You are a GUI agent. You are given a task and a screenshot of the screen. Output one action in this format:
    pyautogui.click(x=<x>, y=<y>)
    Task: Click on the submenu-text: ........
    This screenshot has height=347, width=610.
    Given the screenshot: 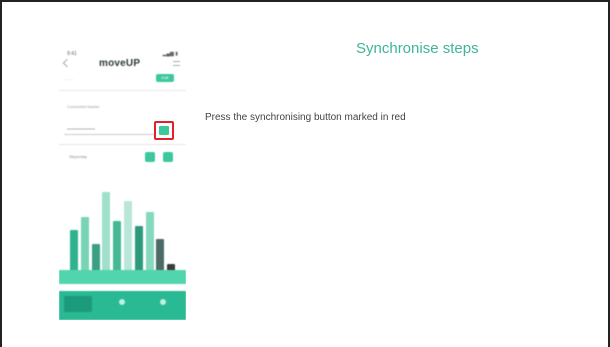 What is the action you would take?
    pyautogui.click(x=69, y=78)
    